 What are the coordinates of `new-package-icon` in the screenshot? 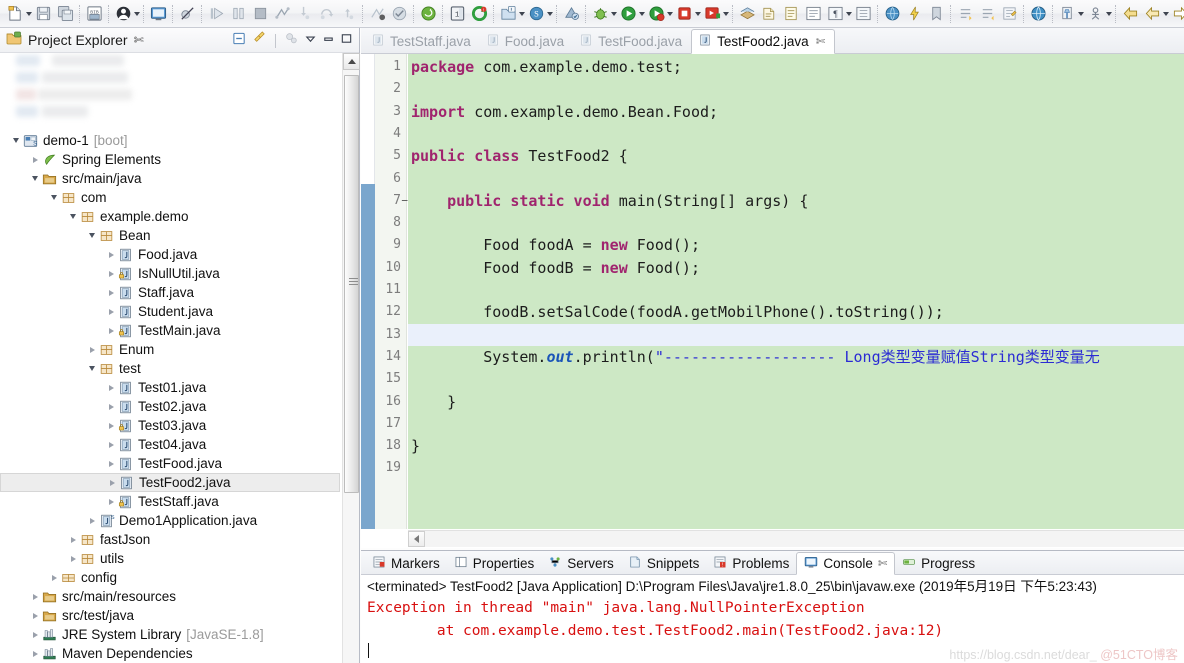 It's located at (863, 14).